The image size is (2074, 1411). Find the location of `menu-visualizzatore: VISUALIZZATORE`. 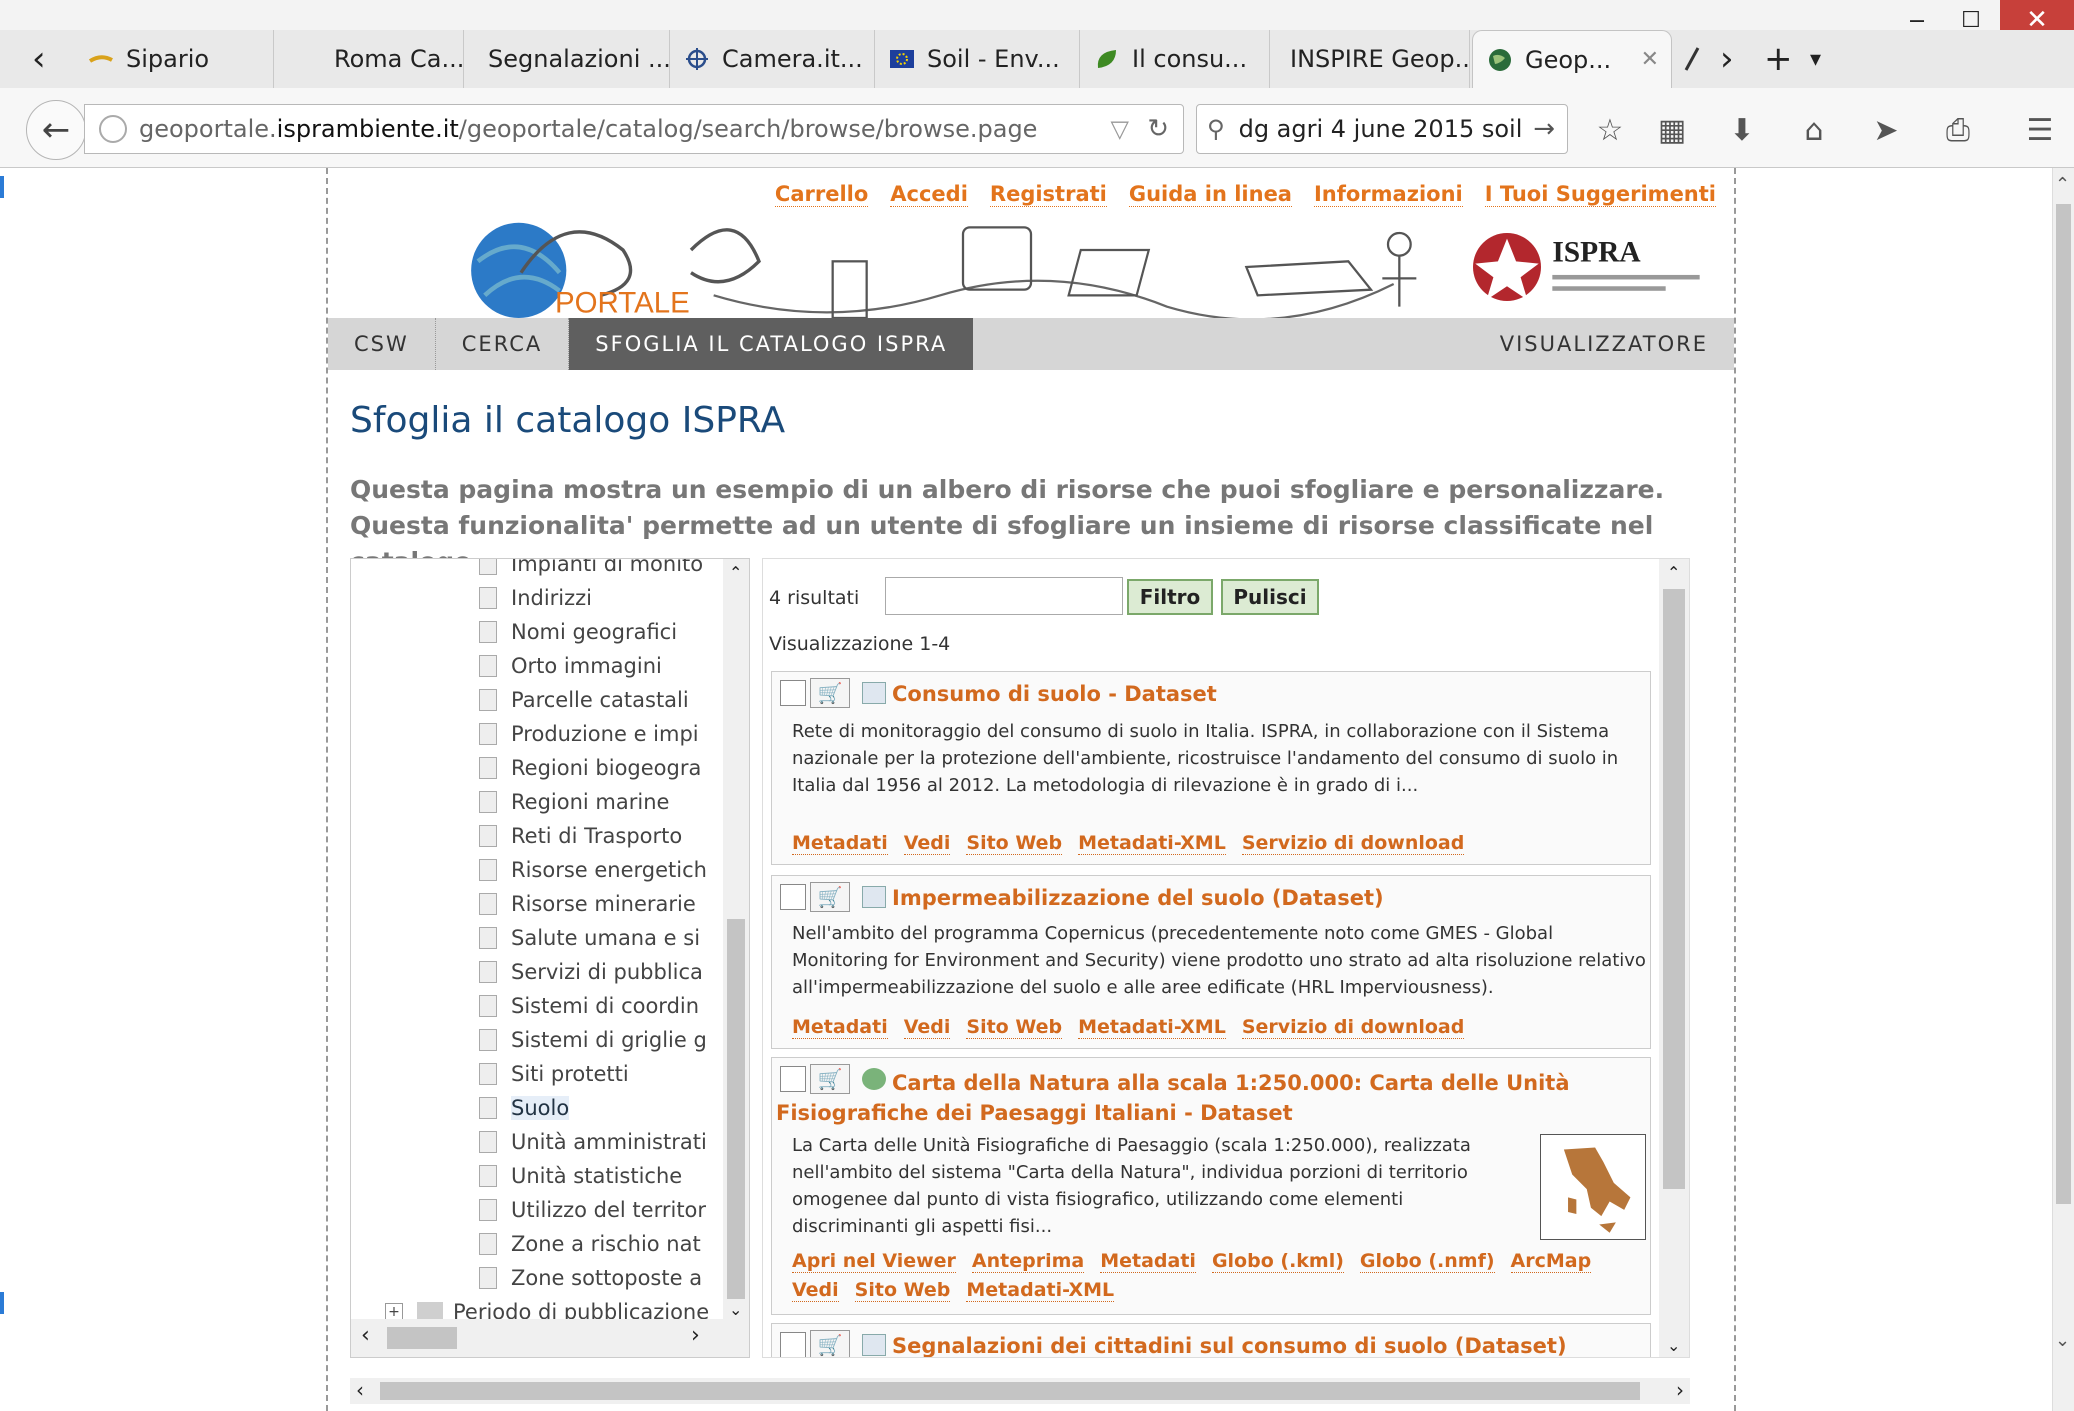

menu-visualizzatore: VISUALIZZATORE is located at coordinates (1604, 344).